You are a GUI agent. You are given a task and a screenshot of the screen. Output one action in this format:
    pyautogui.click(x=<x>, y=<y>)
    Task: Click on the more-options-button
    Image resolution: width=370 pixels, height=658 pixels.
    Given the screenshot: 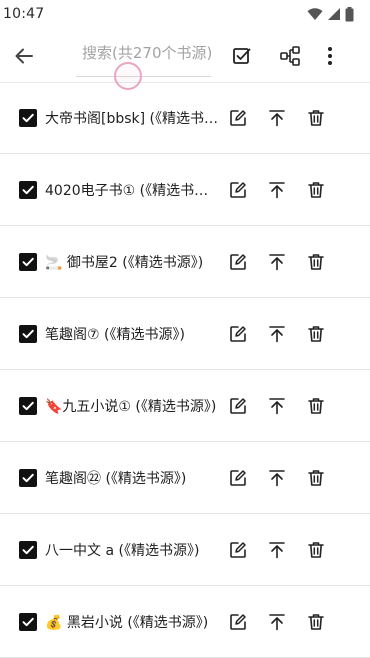 What is the action you would take?
    pyautogui.click(x=330, y=56)
    